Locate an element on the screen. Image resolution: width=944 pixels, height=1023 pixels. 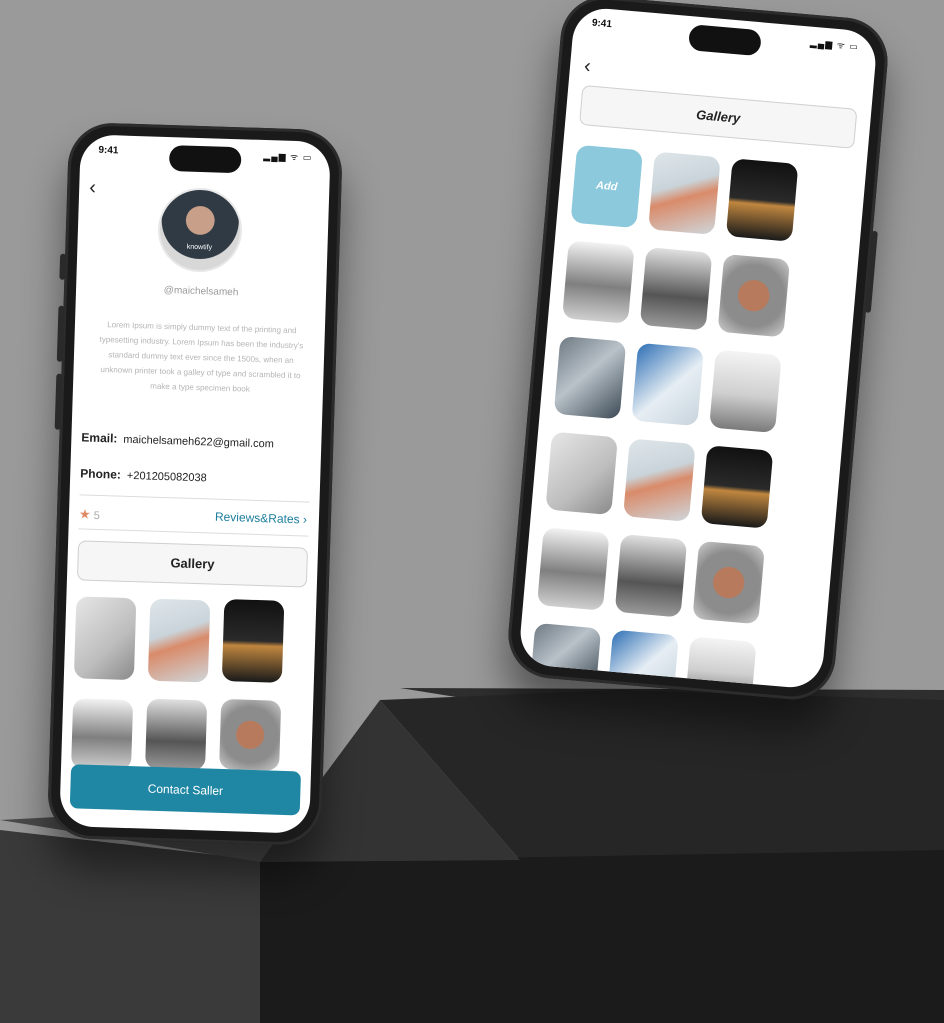
rating: ★ 5 is located at coordinates (89, 514).